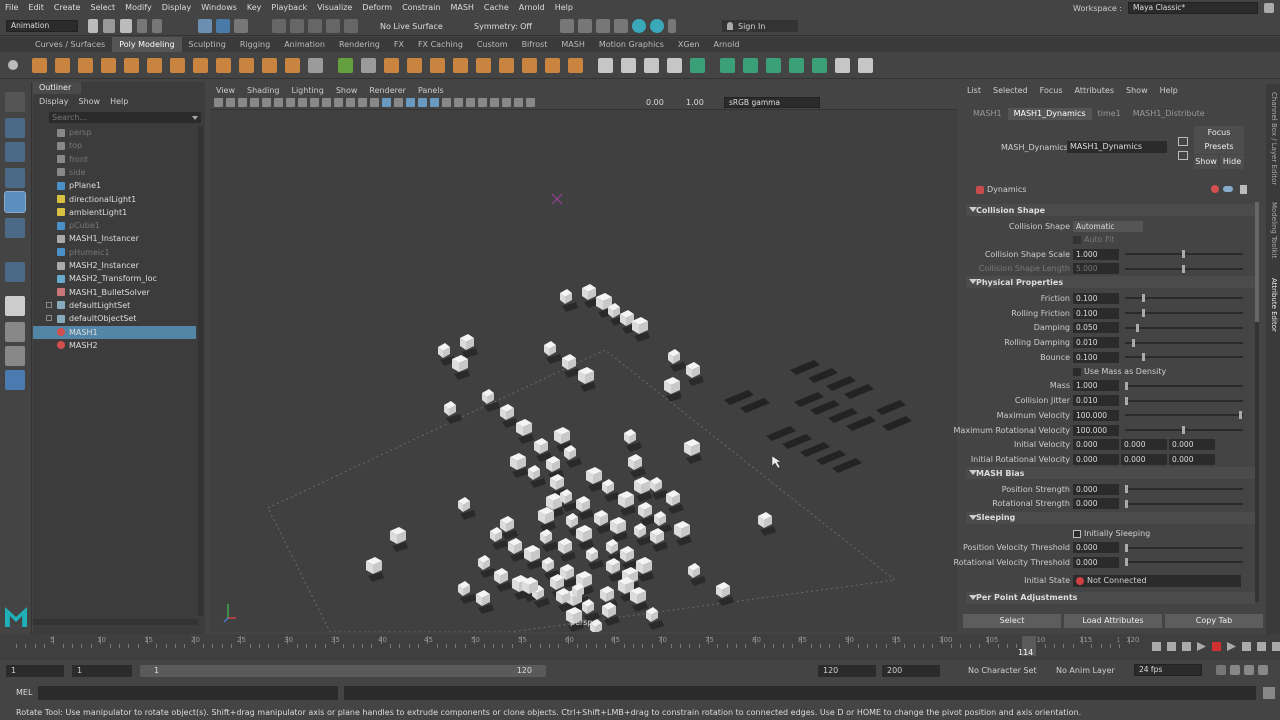  What do you see at coordinates (223, 65) in the screenshot?
I see `pipe-icon` at bounding box center [223, 65].